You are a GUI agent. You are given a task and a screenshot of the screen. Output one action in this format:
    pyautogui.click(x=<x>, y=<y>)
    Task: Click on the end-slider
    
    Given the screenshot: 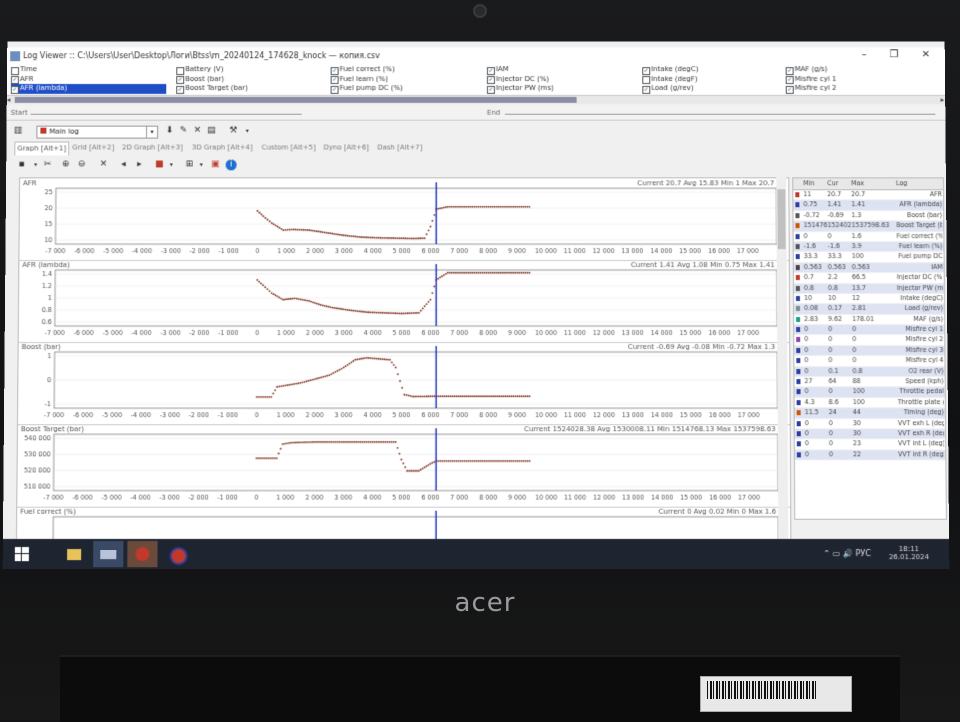 What is the action you would take?
    pyautogui.click(x=720, y=114)
    